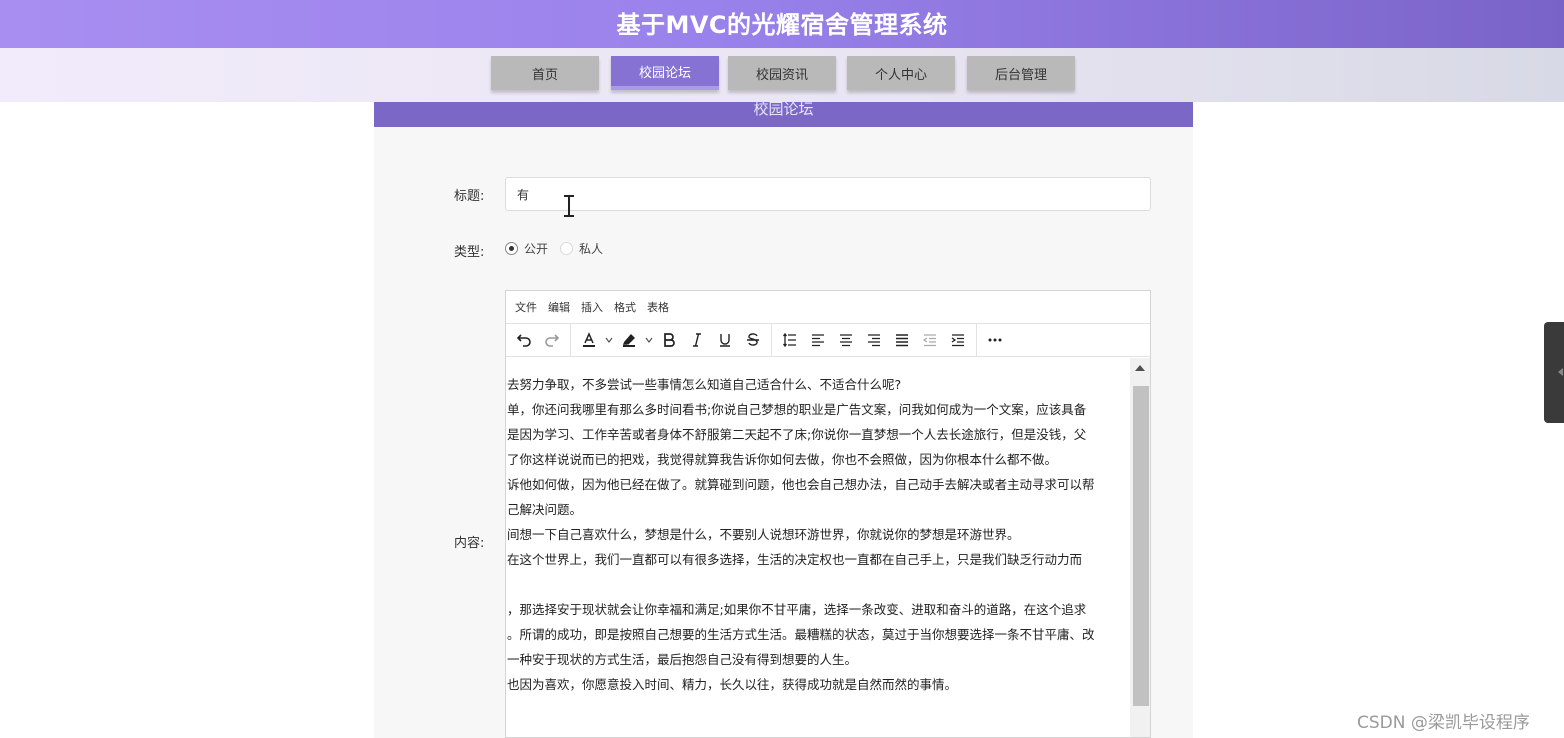  What do you see at coordinates (669, 340) in the screenshot?
I see `bold-icon` at bounding box center [669, 340].